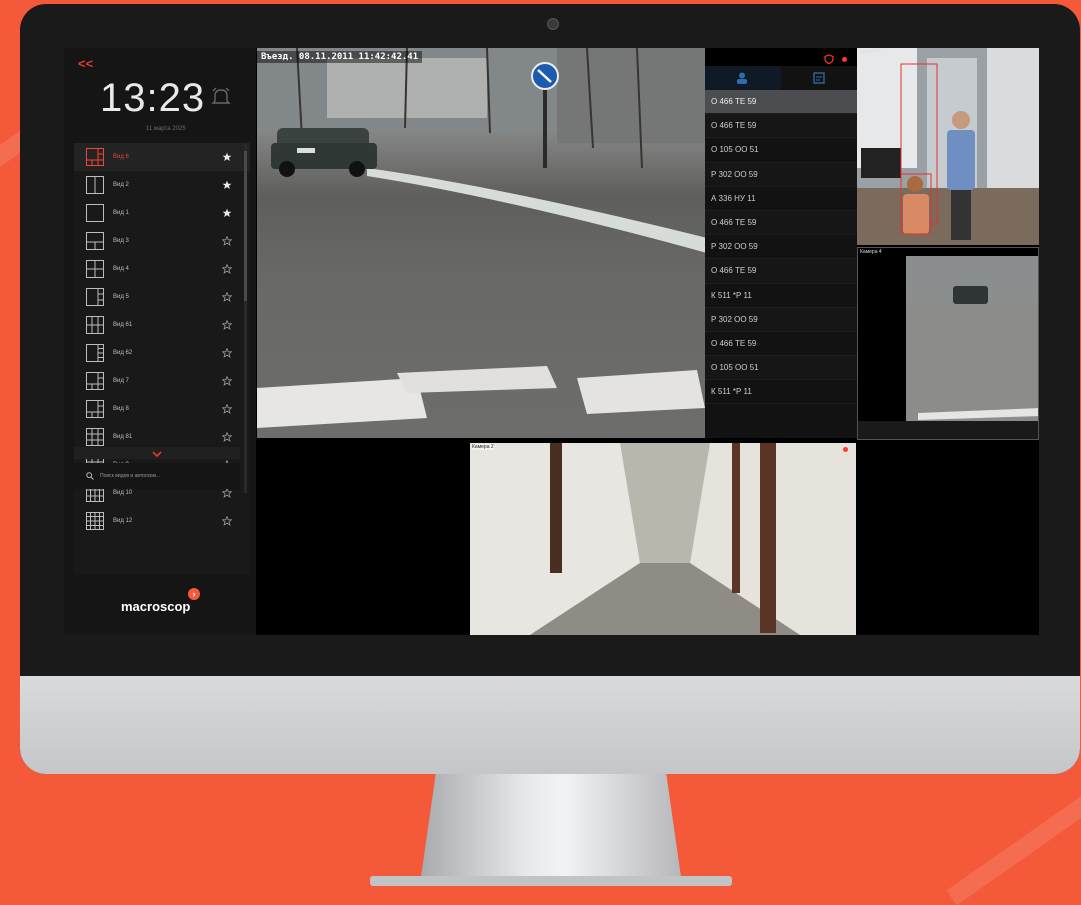  What do you see at coordinates (1013, 828) in the screenshot?
I see `decorative-stripe` at bounding box center [1013, 828].